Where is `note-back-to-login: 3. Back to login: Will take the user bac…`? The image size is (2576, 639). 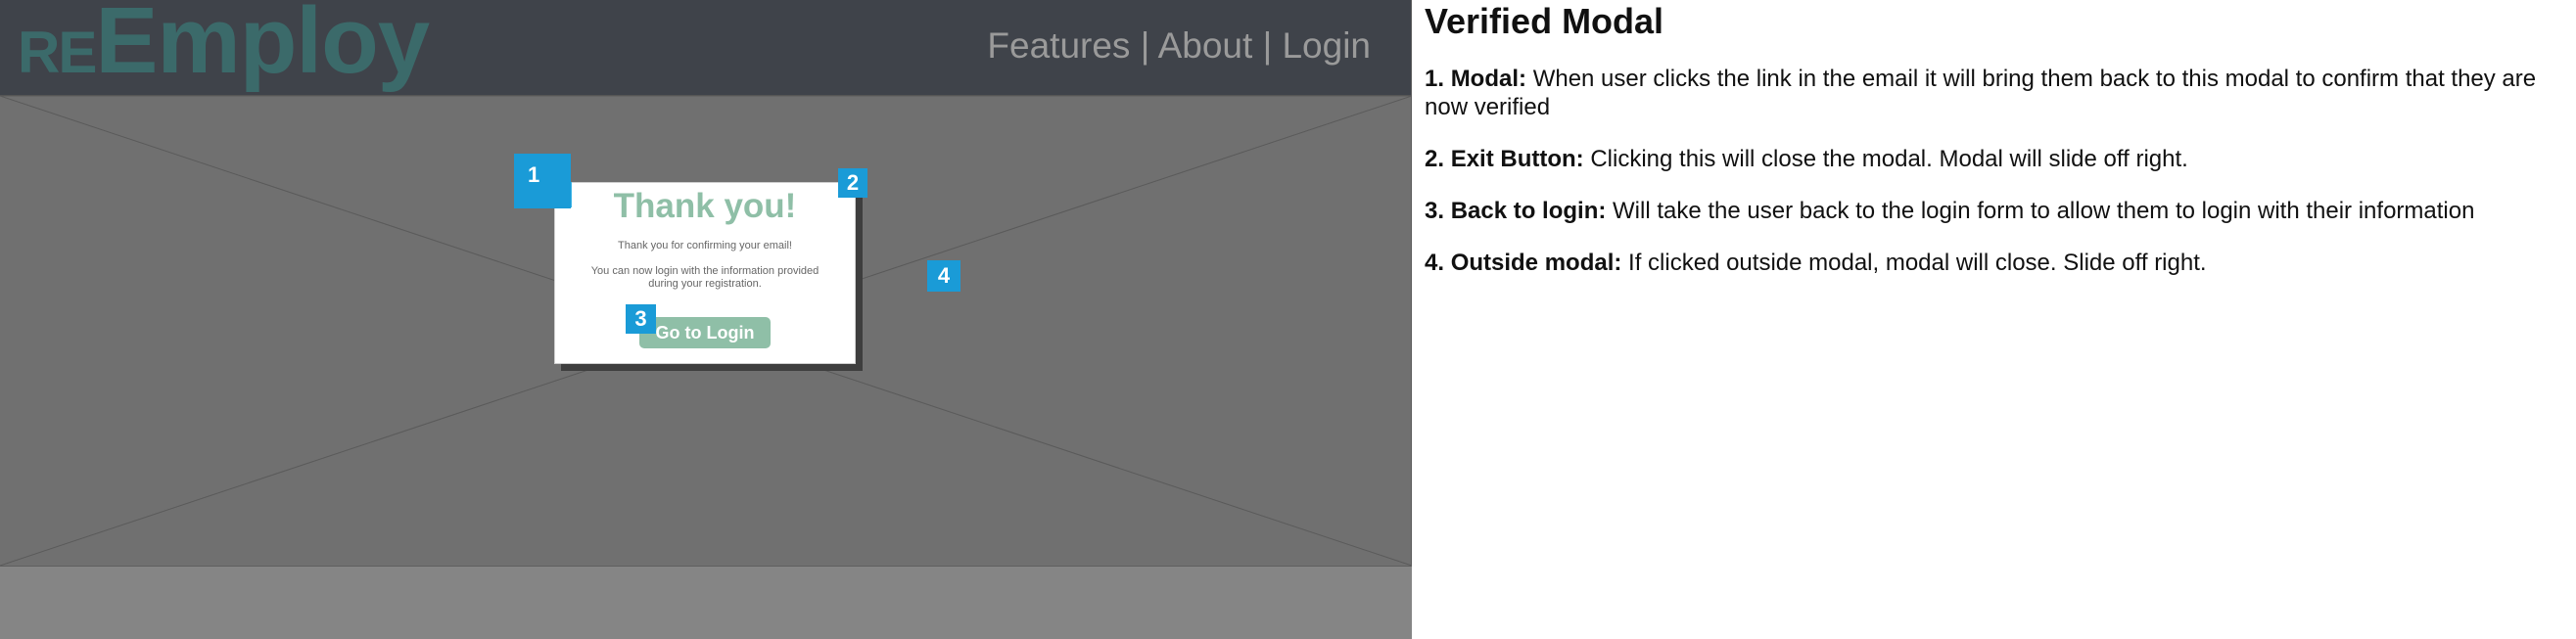 note-back-to-login: 3. Back to login: Will take the user bac… is located at coordinates (1992, 211).